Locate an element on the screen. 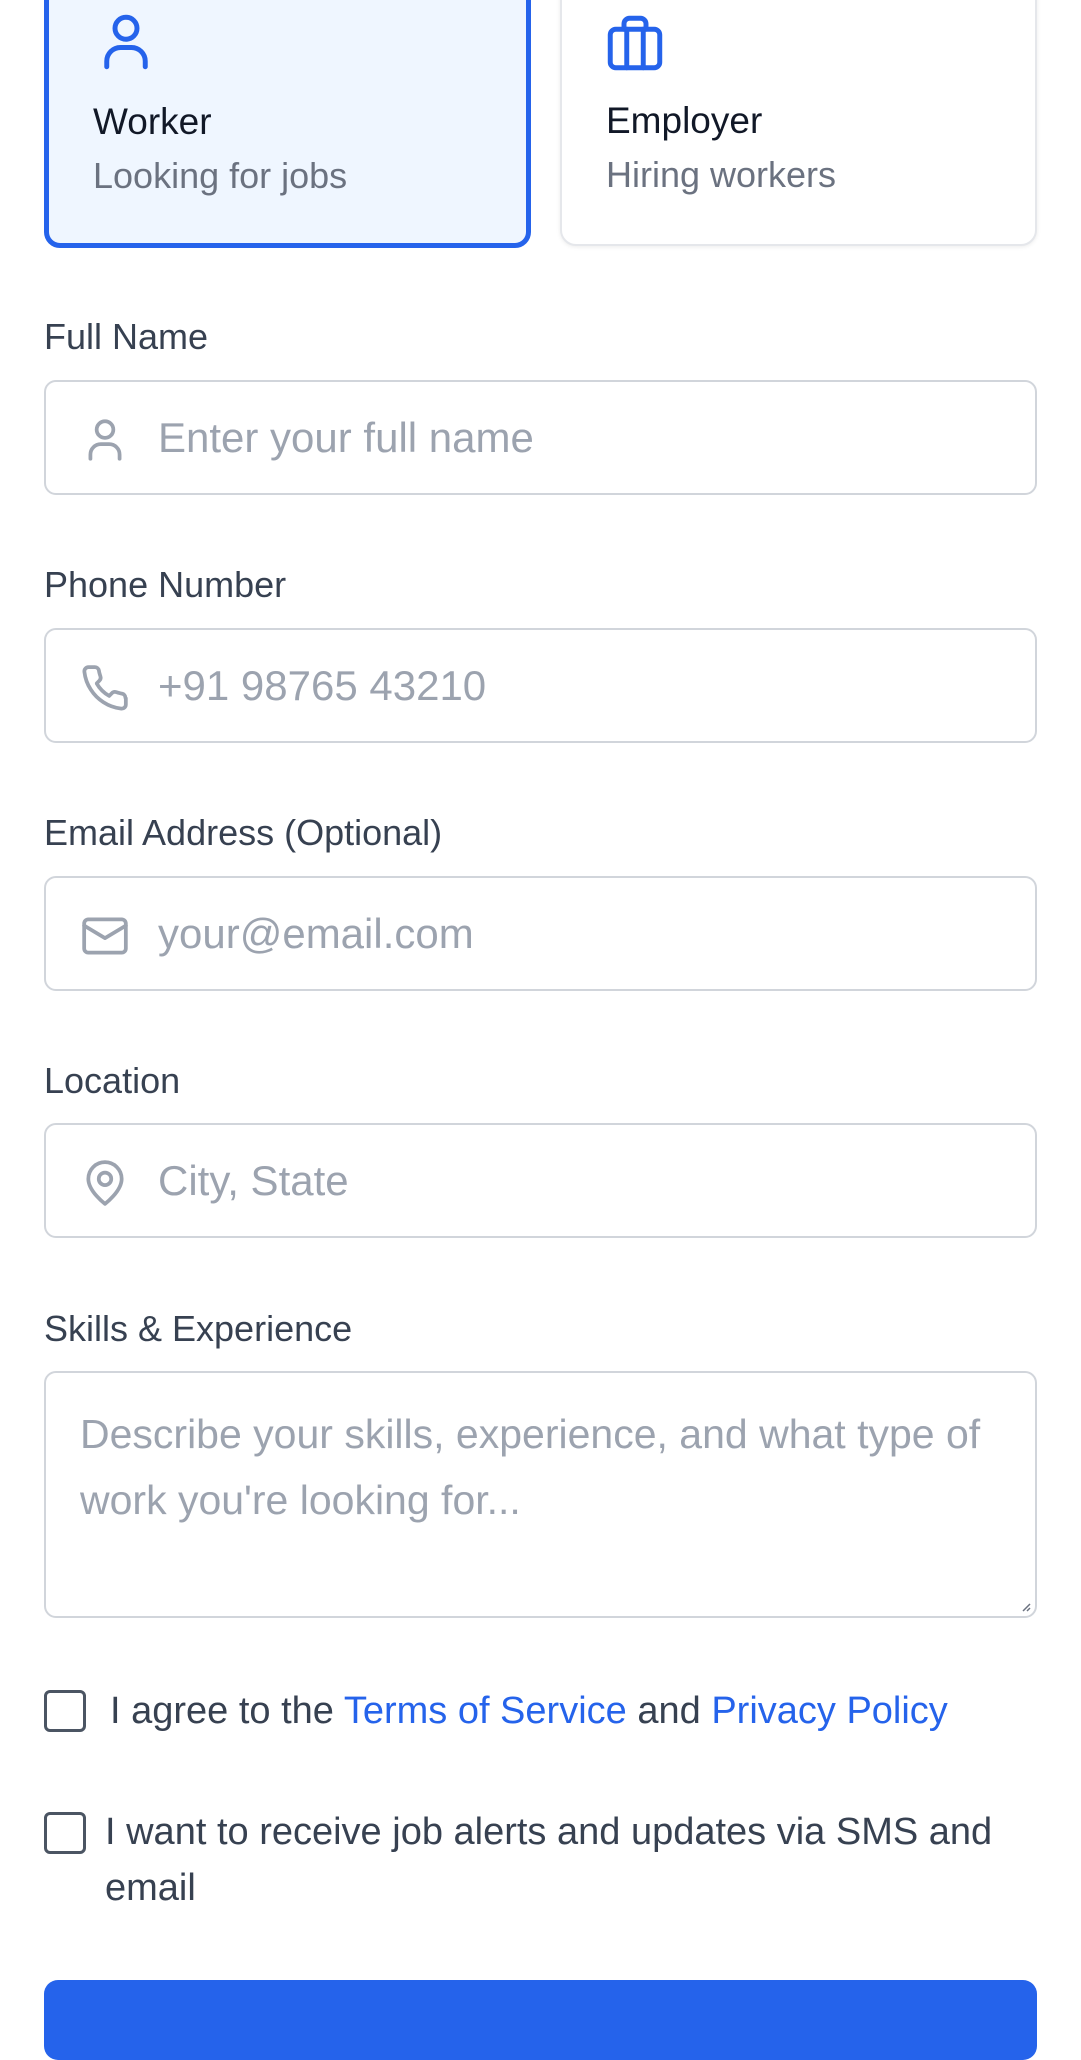 The height and width of the screenshot is (2060, 1081). skills-field is located at coordinates (540, 1494).